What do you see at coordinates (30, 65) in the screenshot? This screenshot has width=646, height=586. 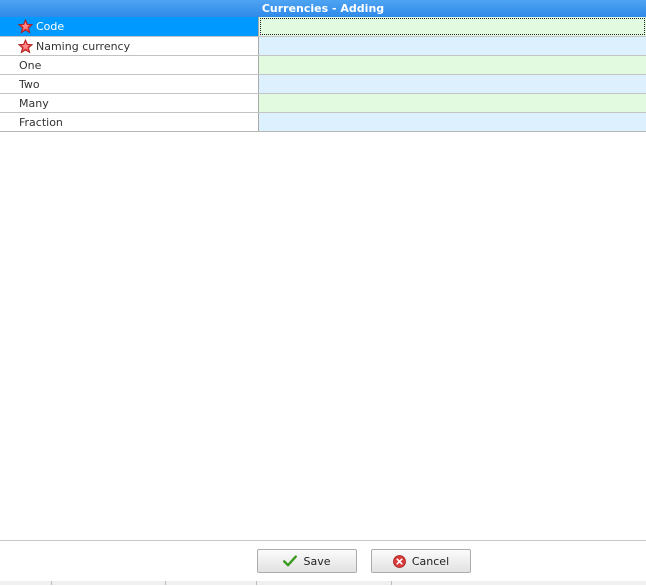 I see `field-label-text: One` at bounding box center [30, 65].